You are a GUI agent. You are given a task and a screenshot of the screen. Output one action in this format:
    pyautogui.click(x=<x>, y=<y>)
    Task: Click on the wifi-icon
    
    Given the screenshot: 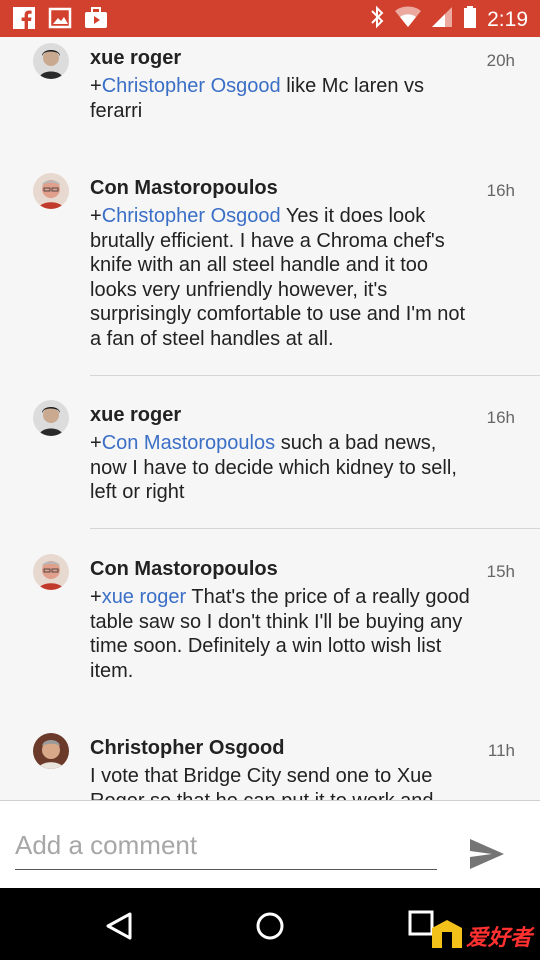 What is the action you would take?
    pyautogui.click(x=408, y=19)
    